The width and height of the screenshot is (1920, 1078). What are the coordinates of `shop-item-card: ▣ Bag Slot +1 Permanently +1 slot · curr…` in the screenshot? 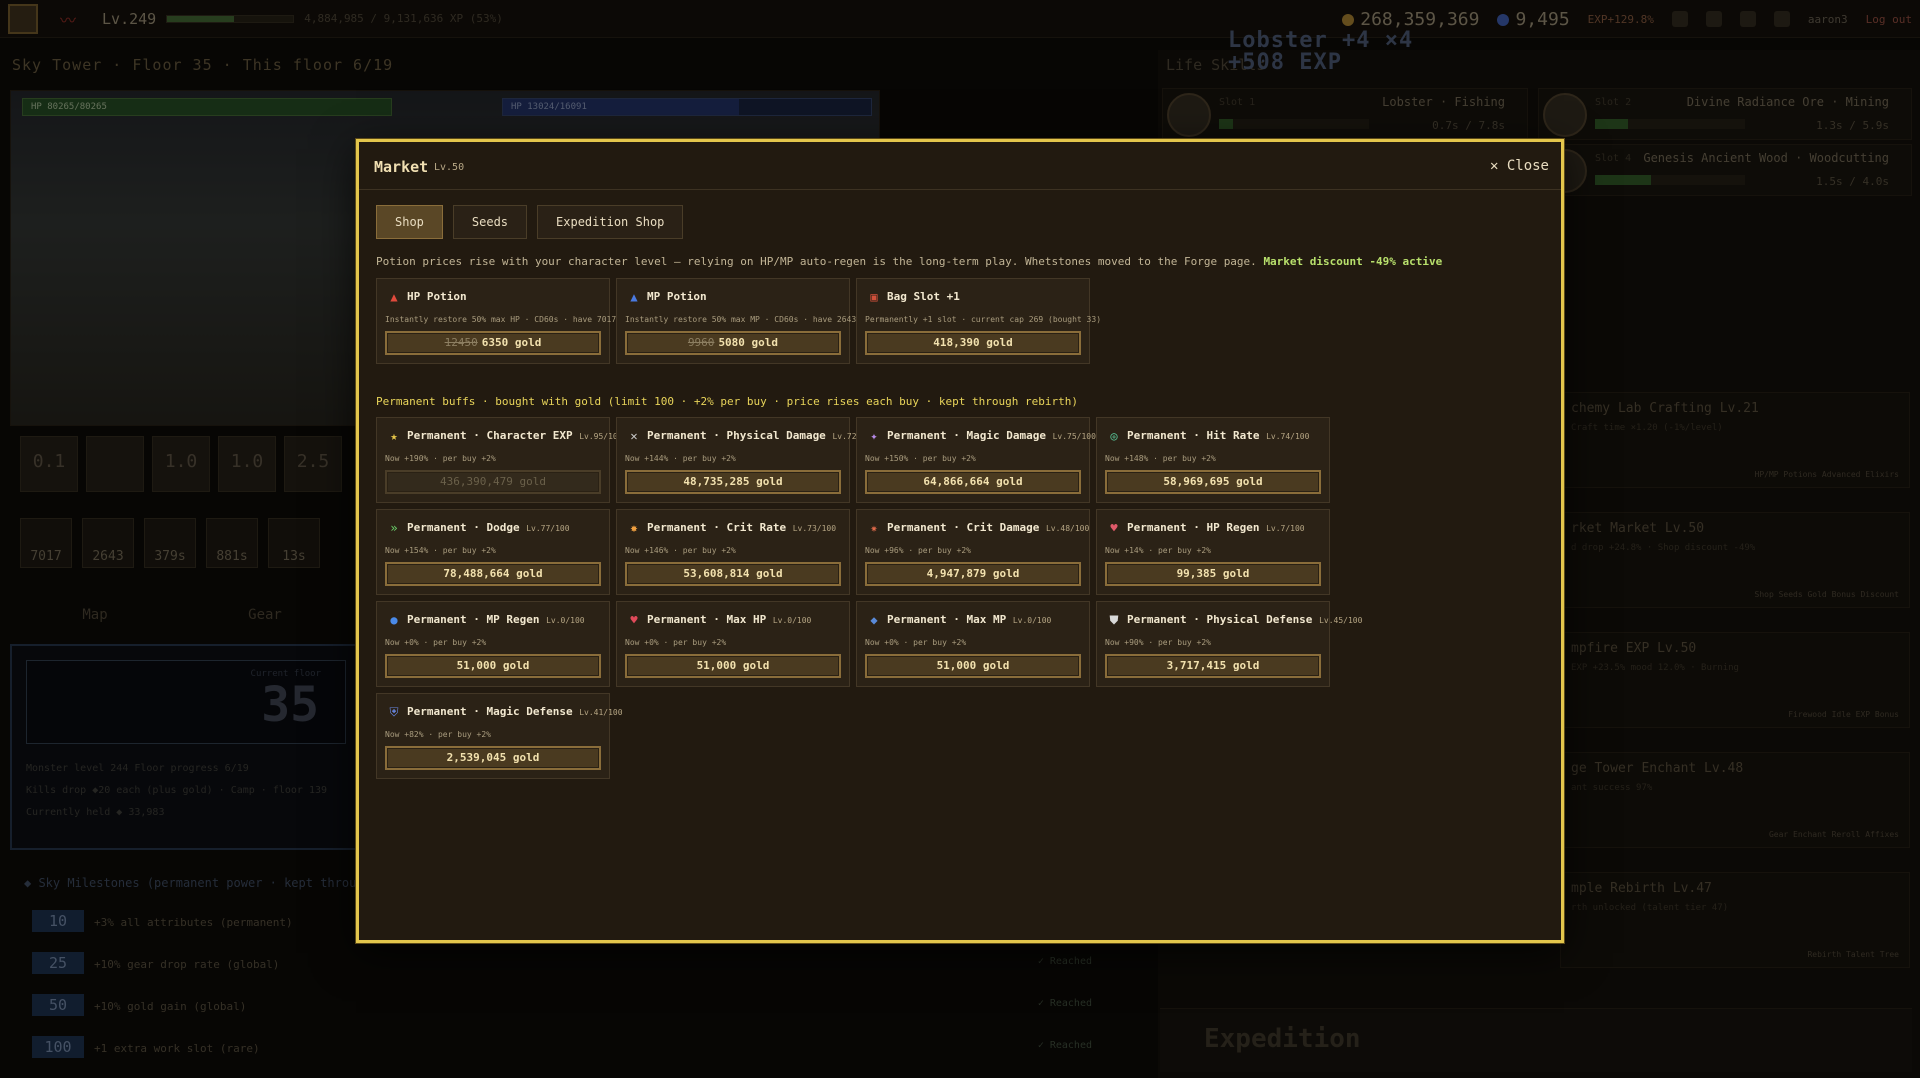 It's located at (978, 321).